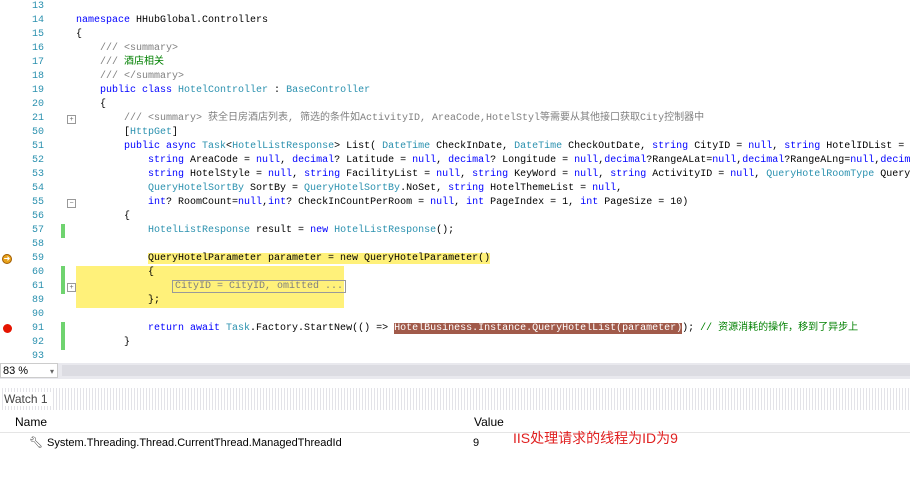  What do you see at coordinates (103, 342) in the screenshot?
I see `code-token: }` at bounding box center [103, 342].